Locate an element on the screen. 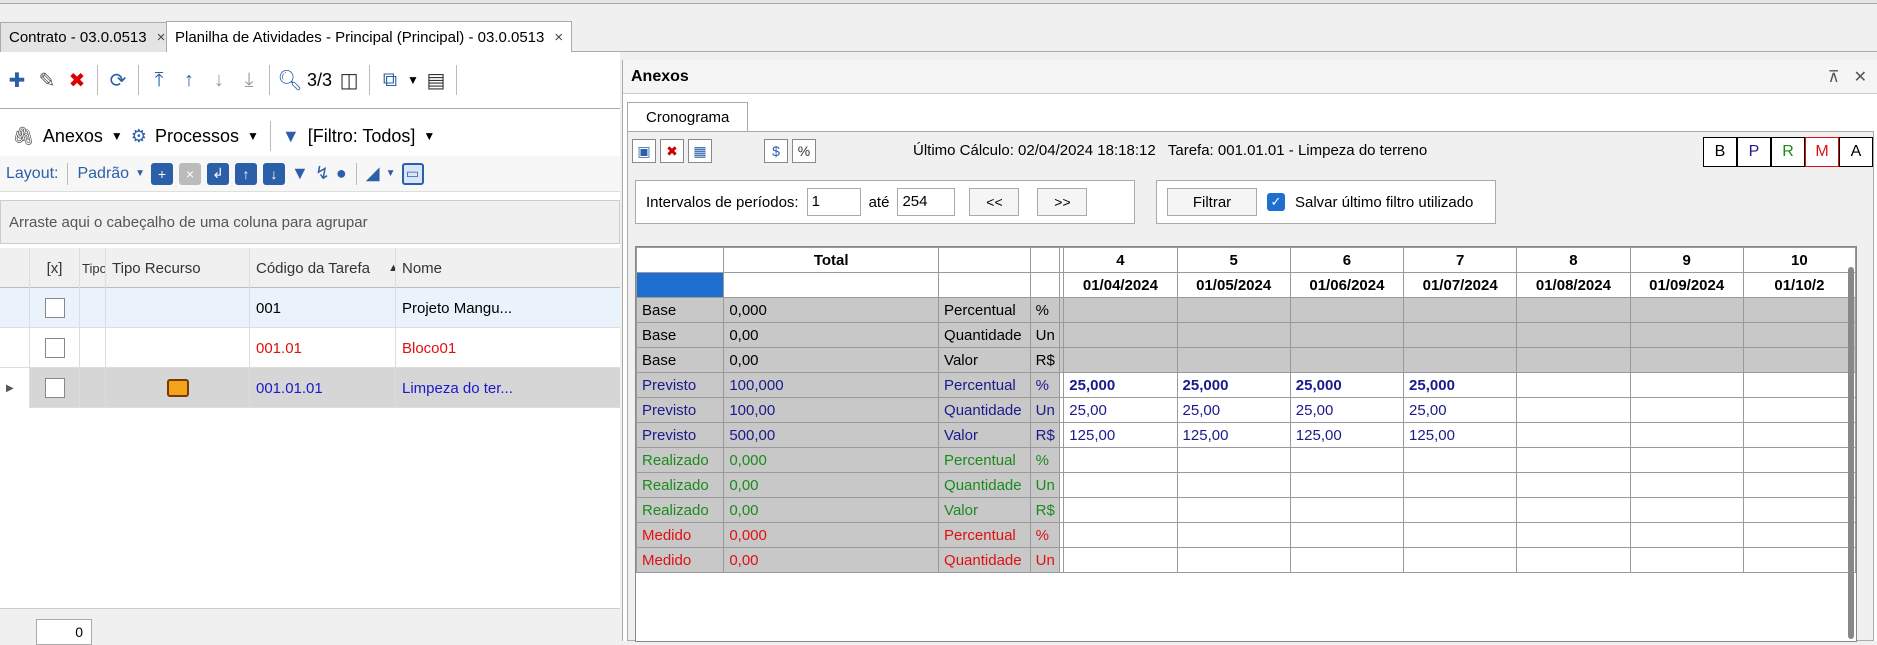  indent-icon: ↲ is located at coordinates (217, 173).